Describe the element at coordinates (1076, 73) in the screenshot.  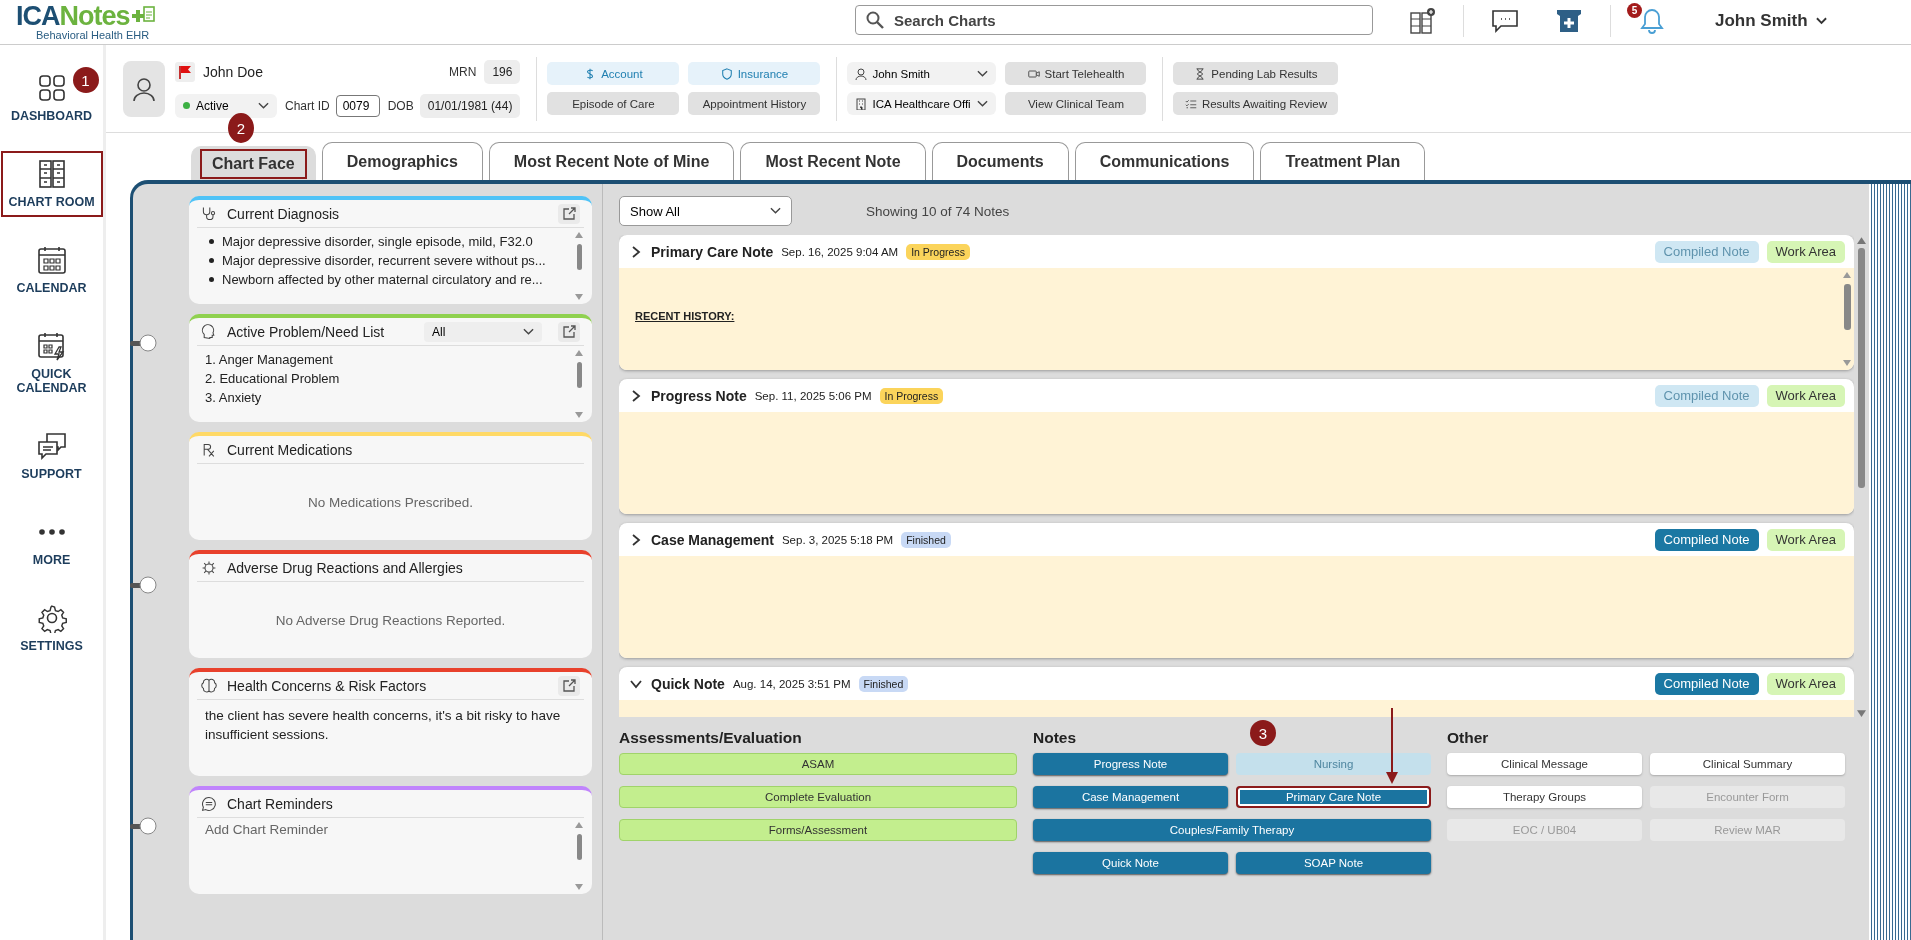
I see `chart-button: Start Telehealth` at that location.